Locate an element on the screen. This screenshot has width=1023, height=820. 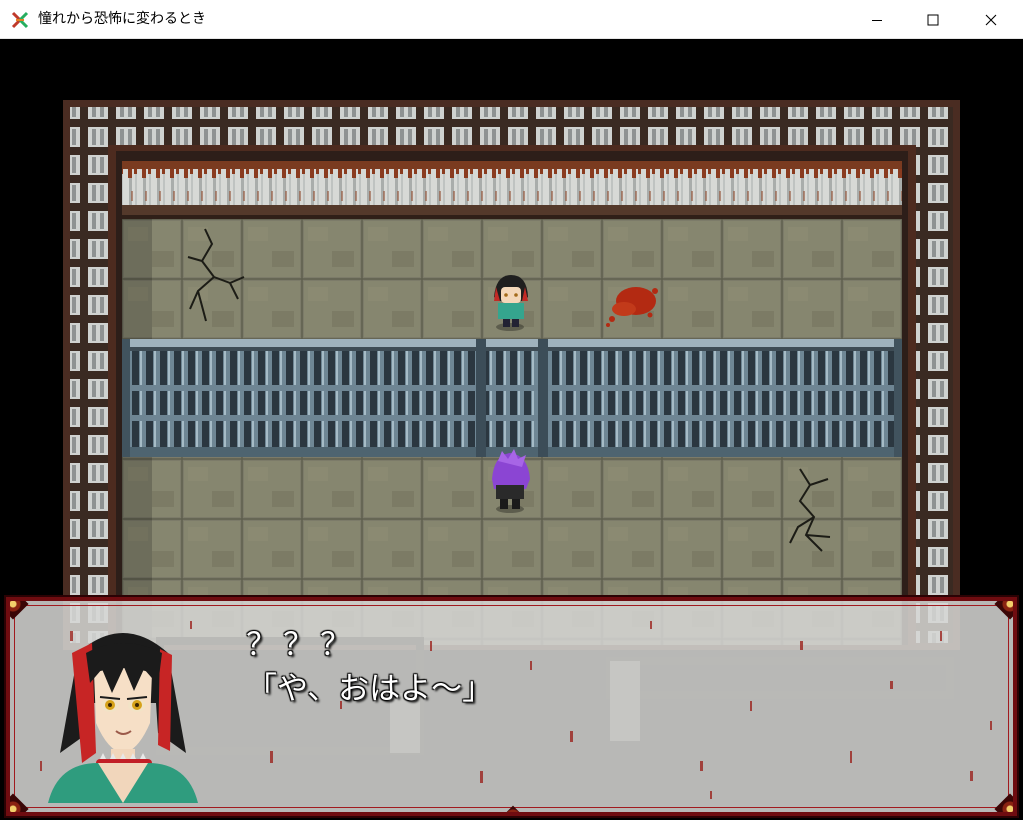
maximize-button is located at coordinates (933, 19).